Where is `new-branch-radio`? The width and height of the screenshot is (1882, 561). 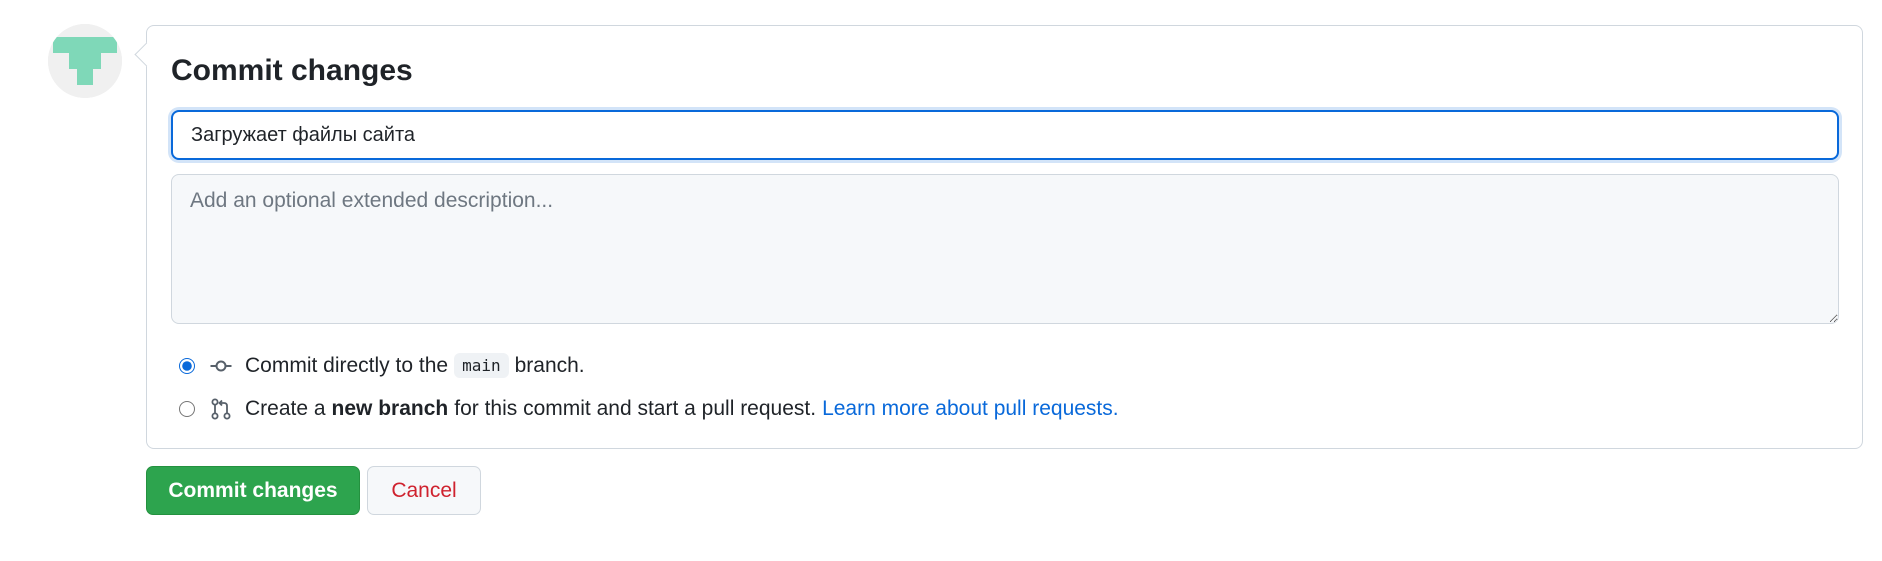 new-branch-radio is located at coordinates (187, 409).